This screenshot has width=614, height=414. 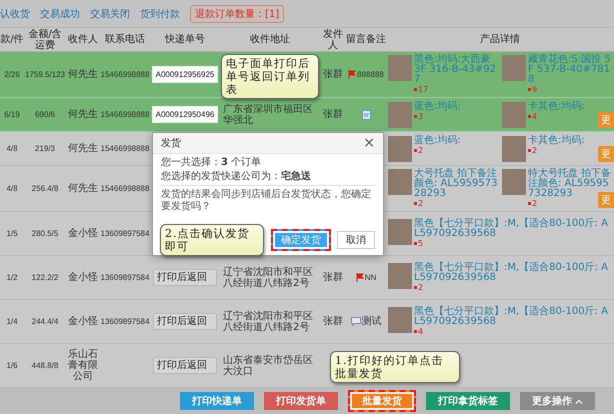 I want to click on quantity-text: 3, so click(x=421, y=116).